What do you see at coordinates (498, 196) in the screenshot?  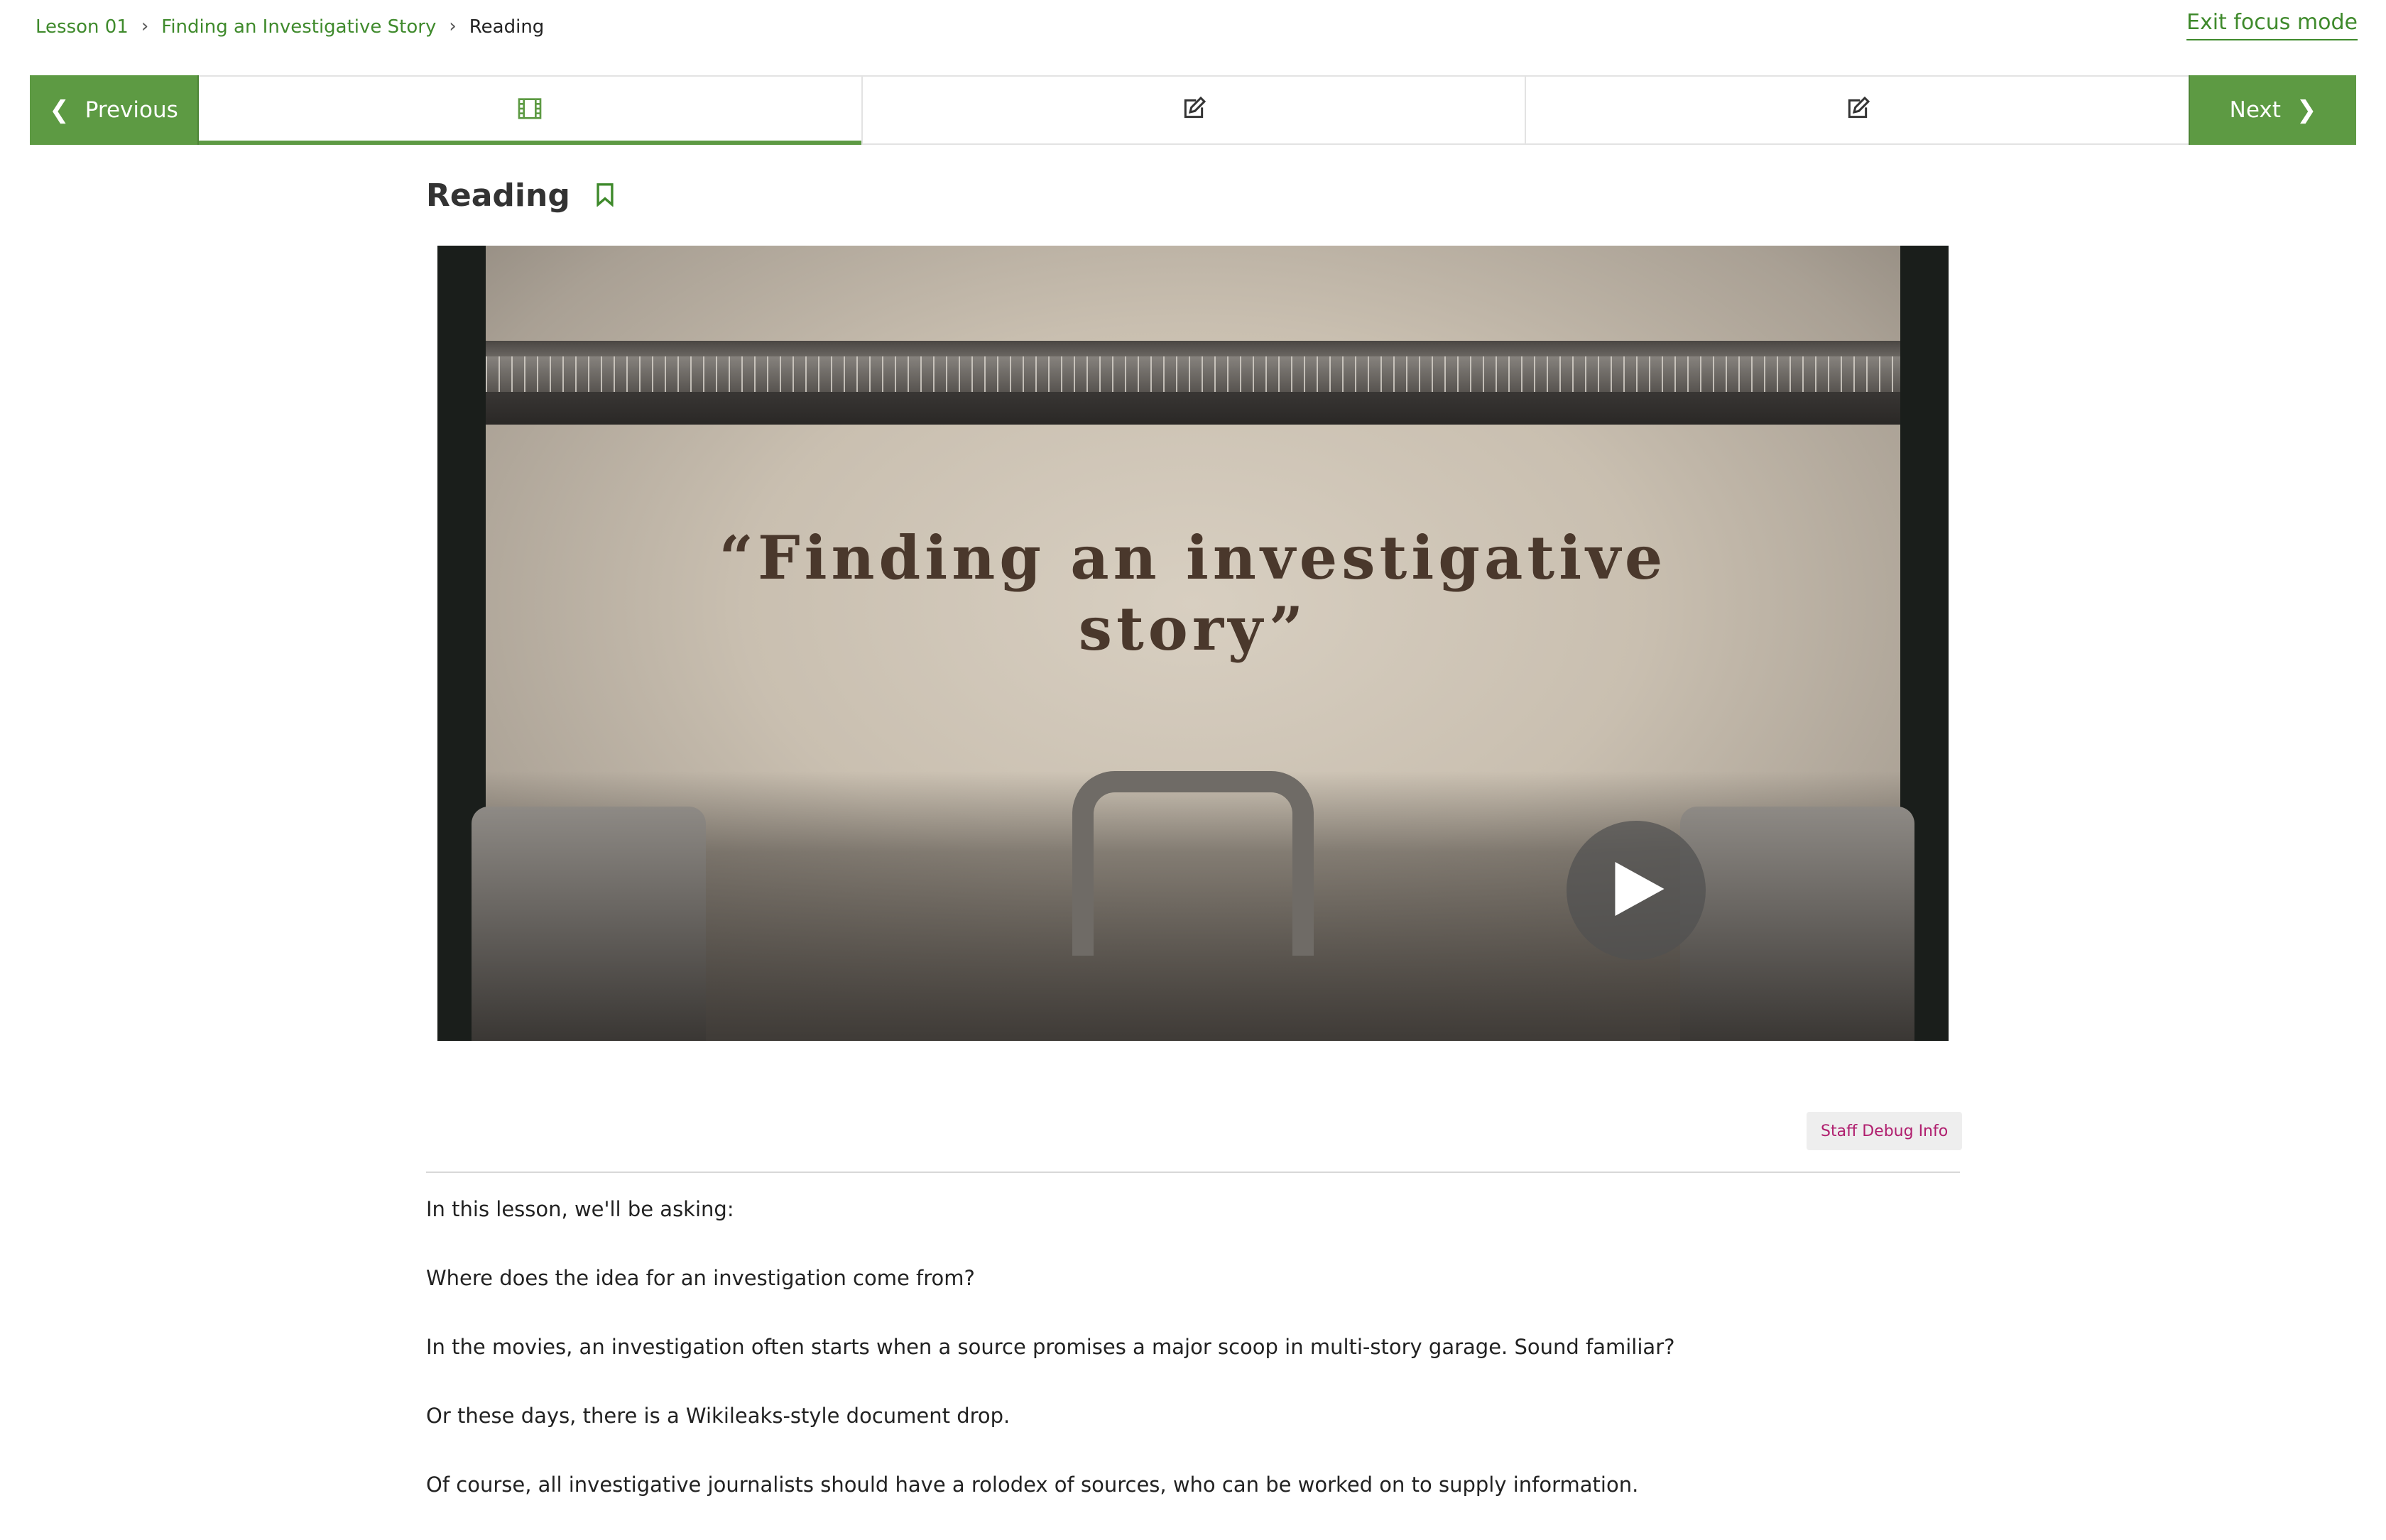 I see `page-title: Reading` at bounding box center [498, 196].